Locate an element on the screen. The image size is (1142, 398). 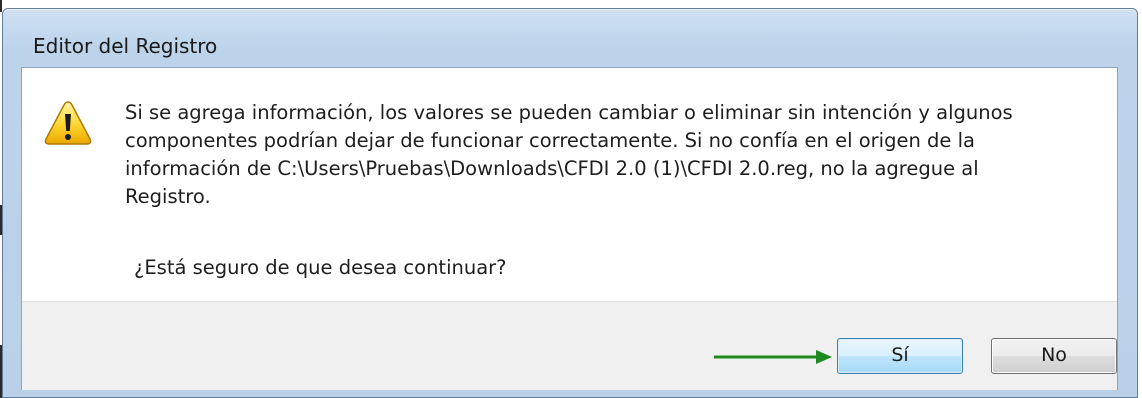
message-line: Registro. is located at coordinates (168, 196).